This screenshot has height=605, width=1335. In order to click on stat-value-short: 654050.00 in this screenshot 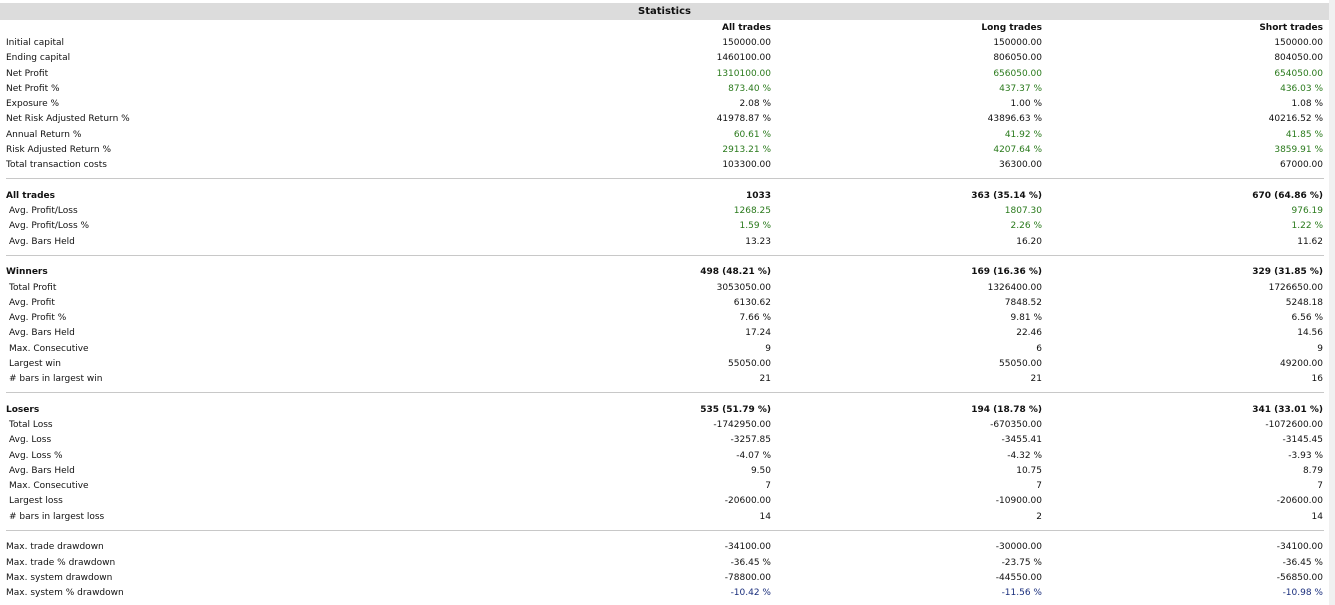, I will do `click(1298, 73)`.